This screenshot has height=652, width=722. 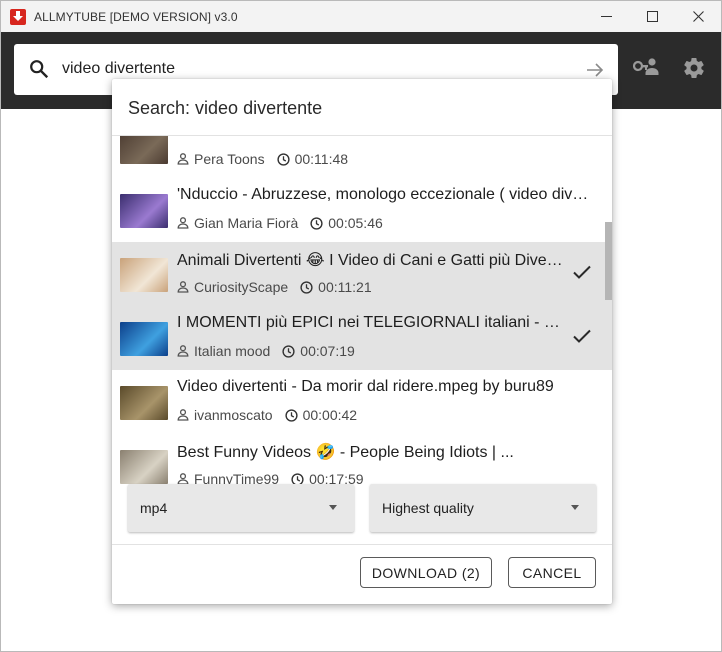 I want to click on close-button, so click(x=698, y=16).